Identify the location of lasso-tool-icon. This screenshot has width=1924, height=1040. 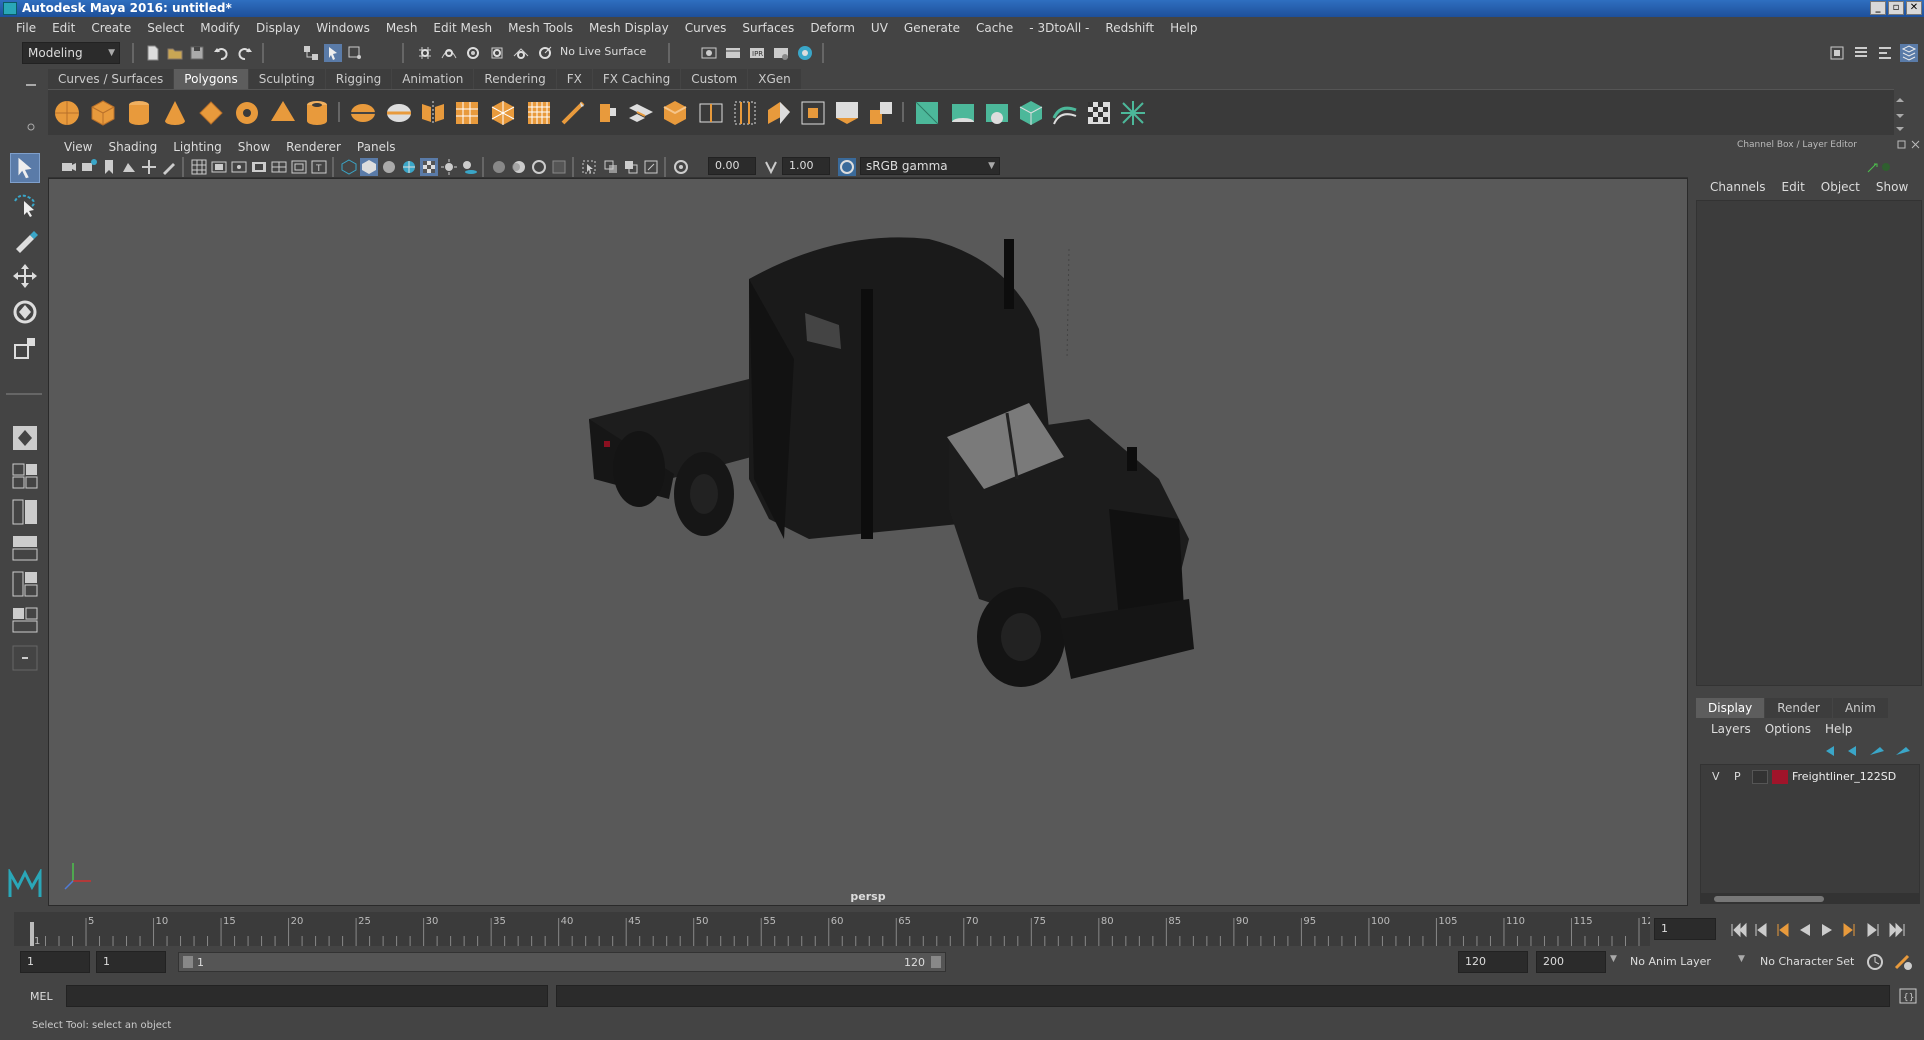
(25, 204).